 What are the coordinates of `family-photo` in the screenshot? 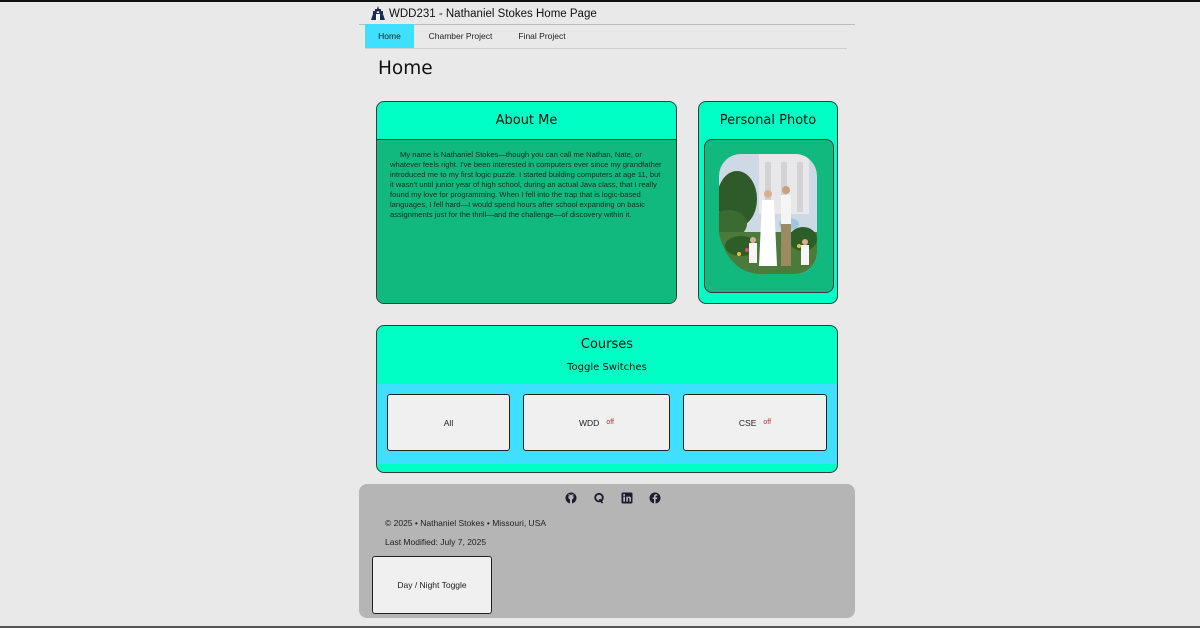 It's located at (768, 214).